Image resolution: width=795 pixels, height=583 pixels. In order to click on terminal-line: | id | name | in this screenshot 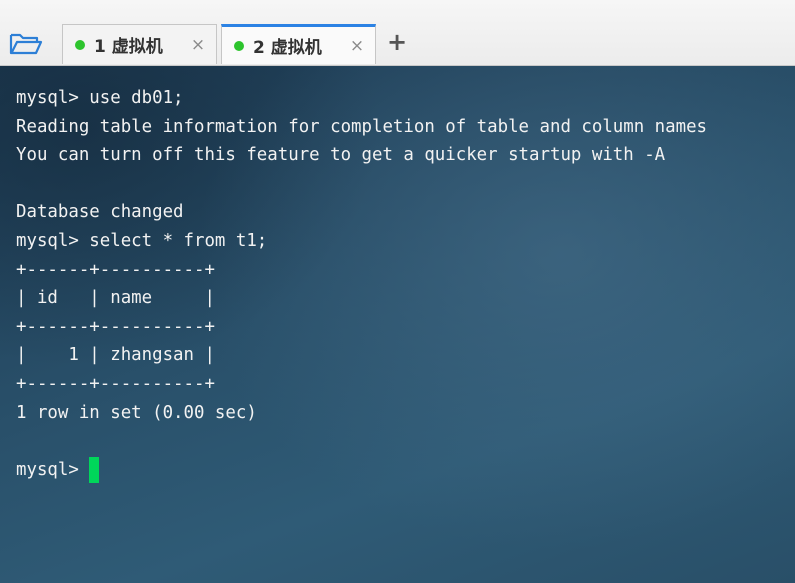, I will do `click(115, 298)`.